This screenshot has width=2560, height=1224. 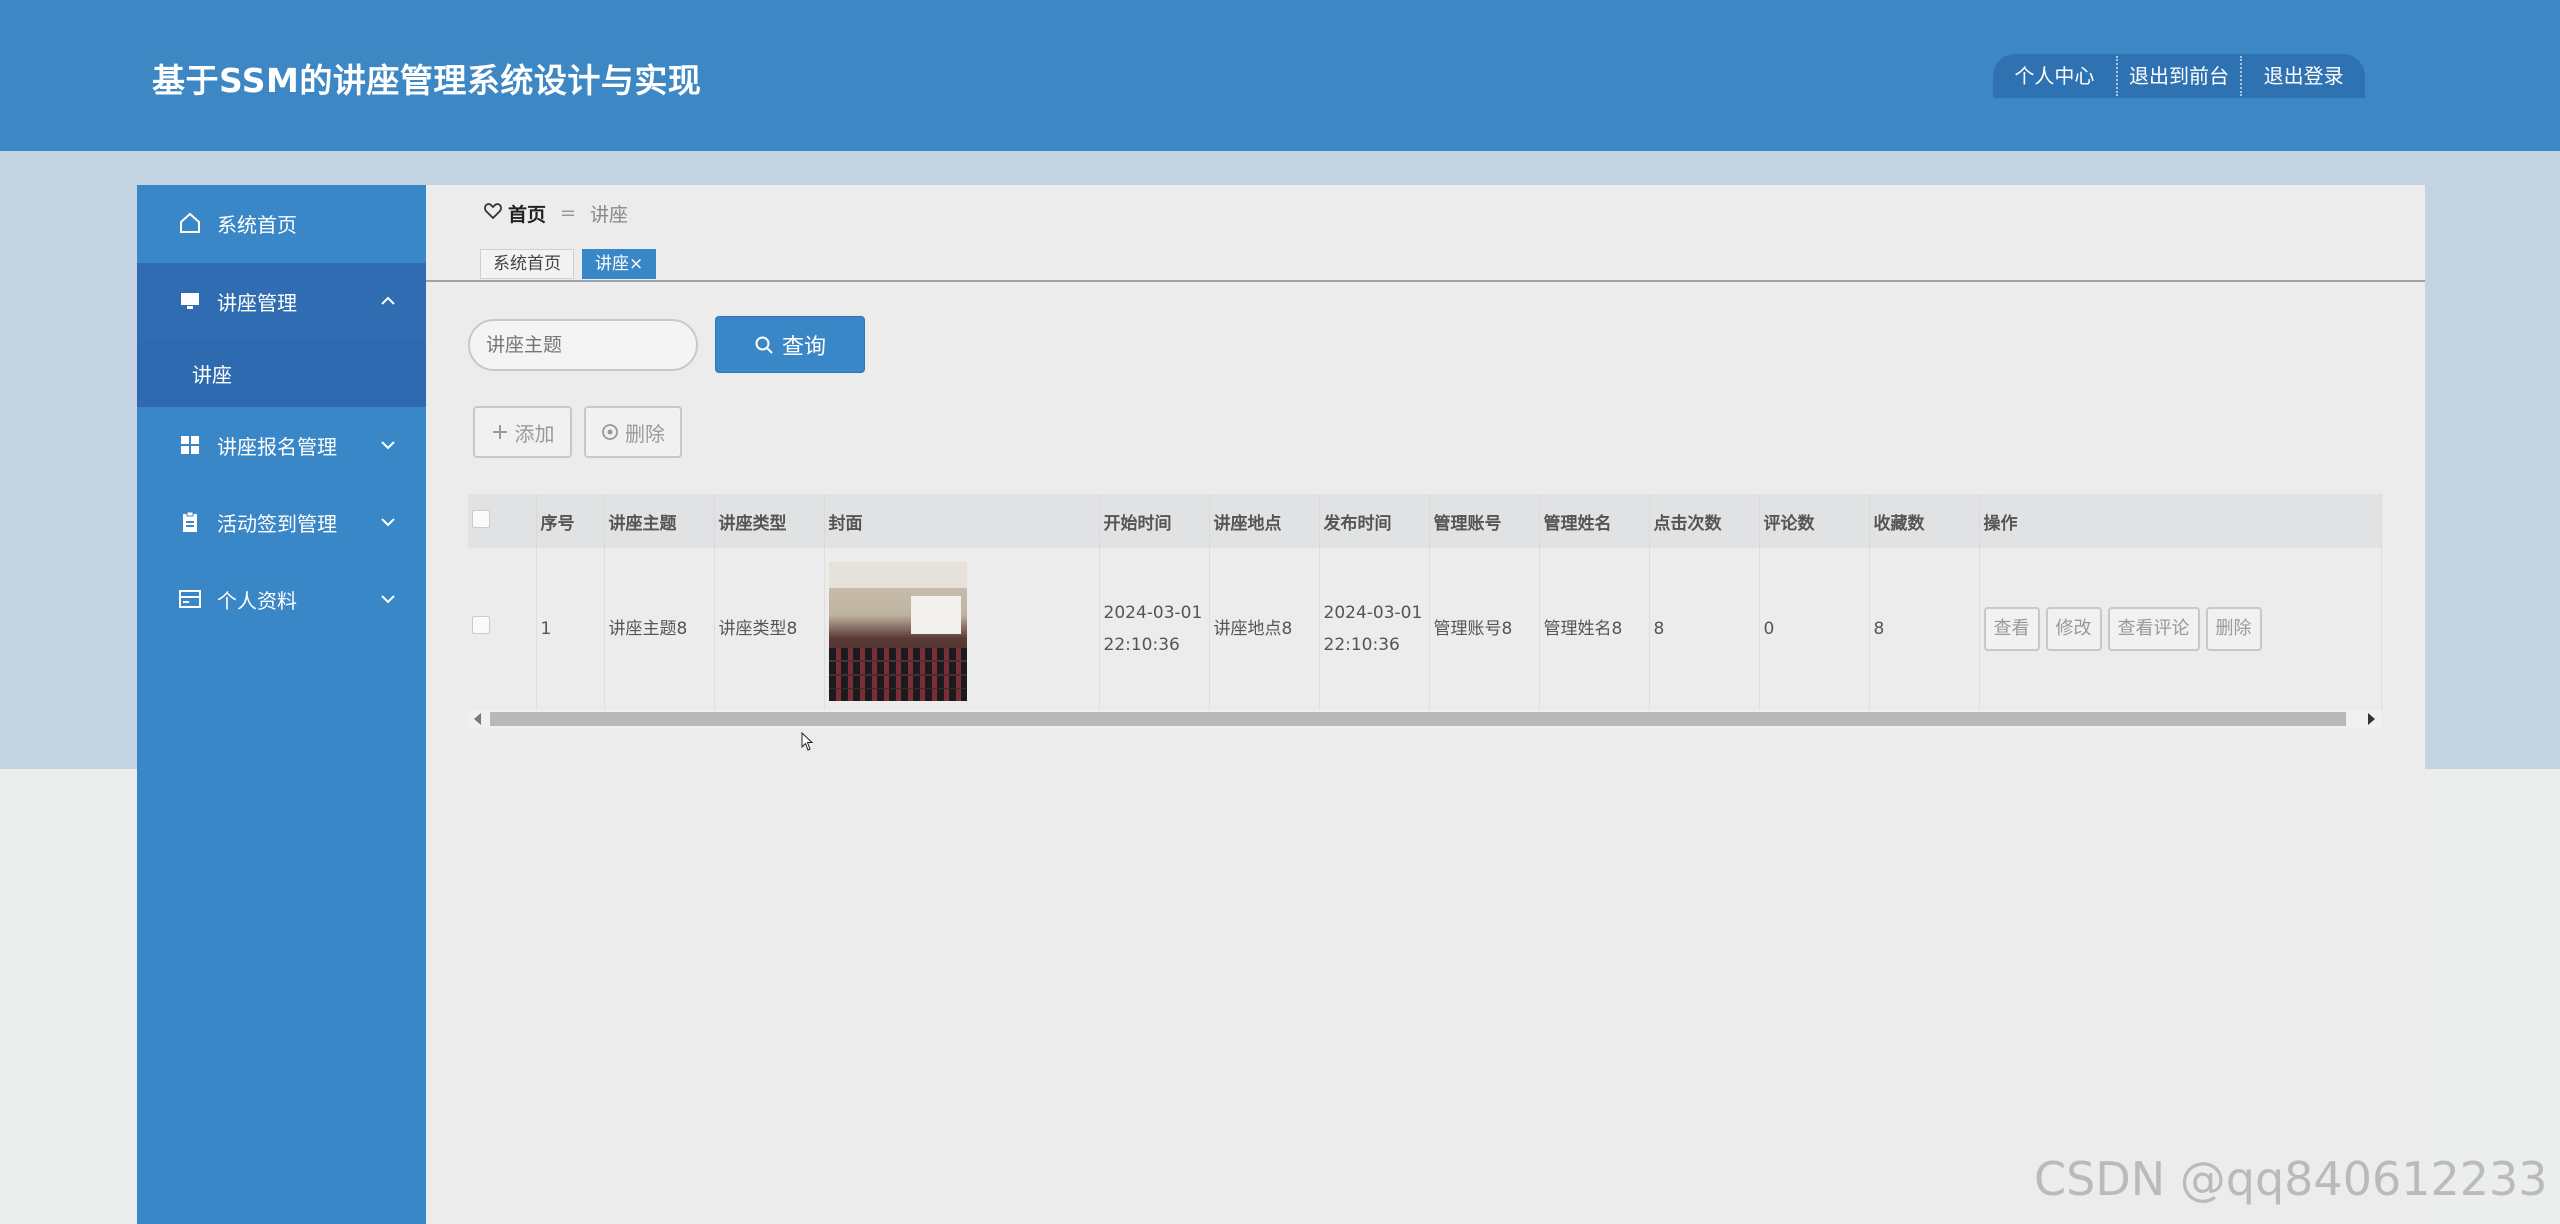 I want to click on grid-icon, so click(x=190, y=445).